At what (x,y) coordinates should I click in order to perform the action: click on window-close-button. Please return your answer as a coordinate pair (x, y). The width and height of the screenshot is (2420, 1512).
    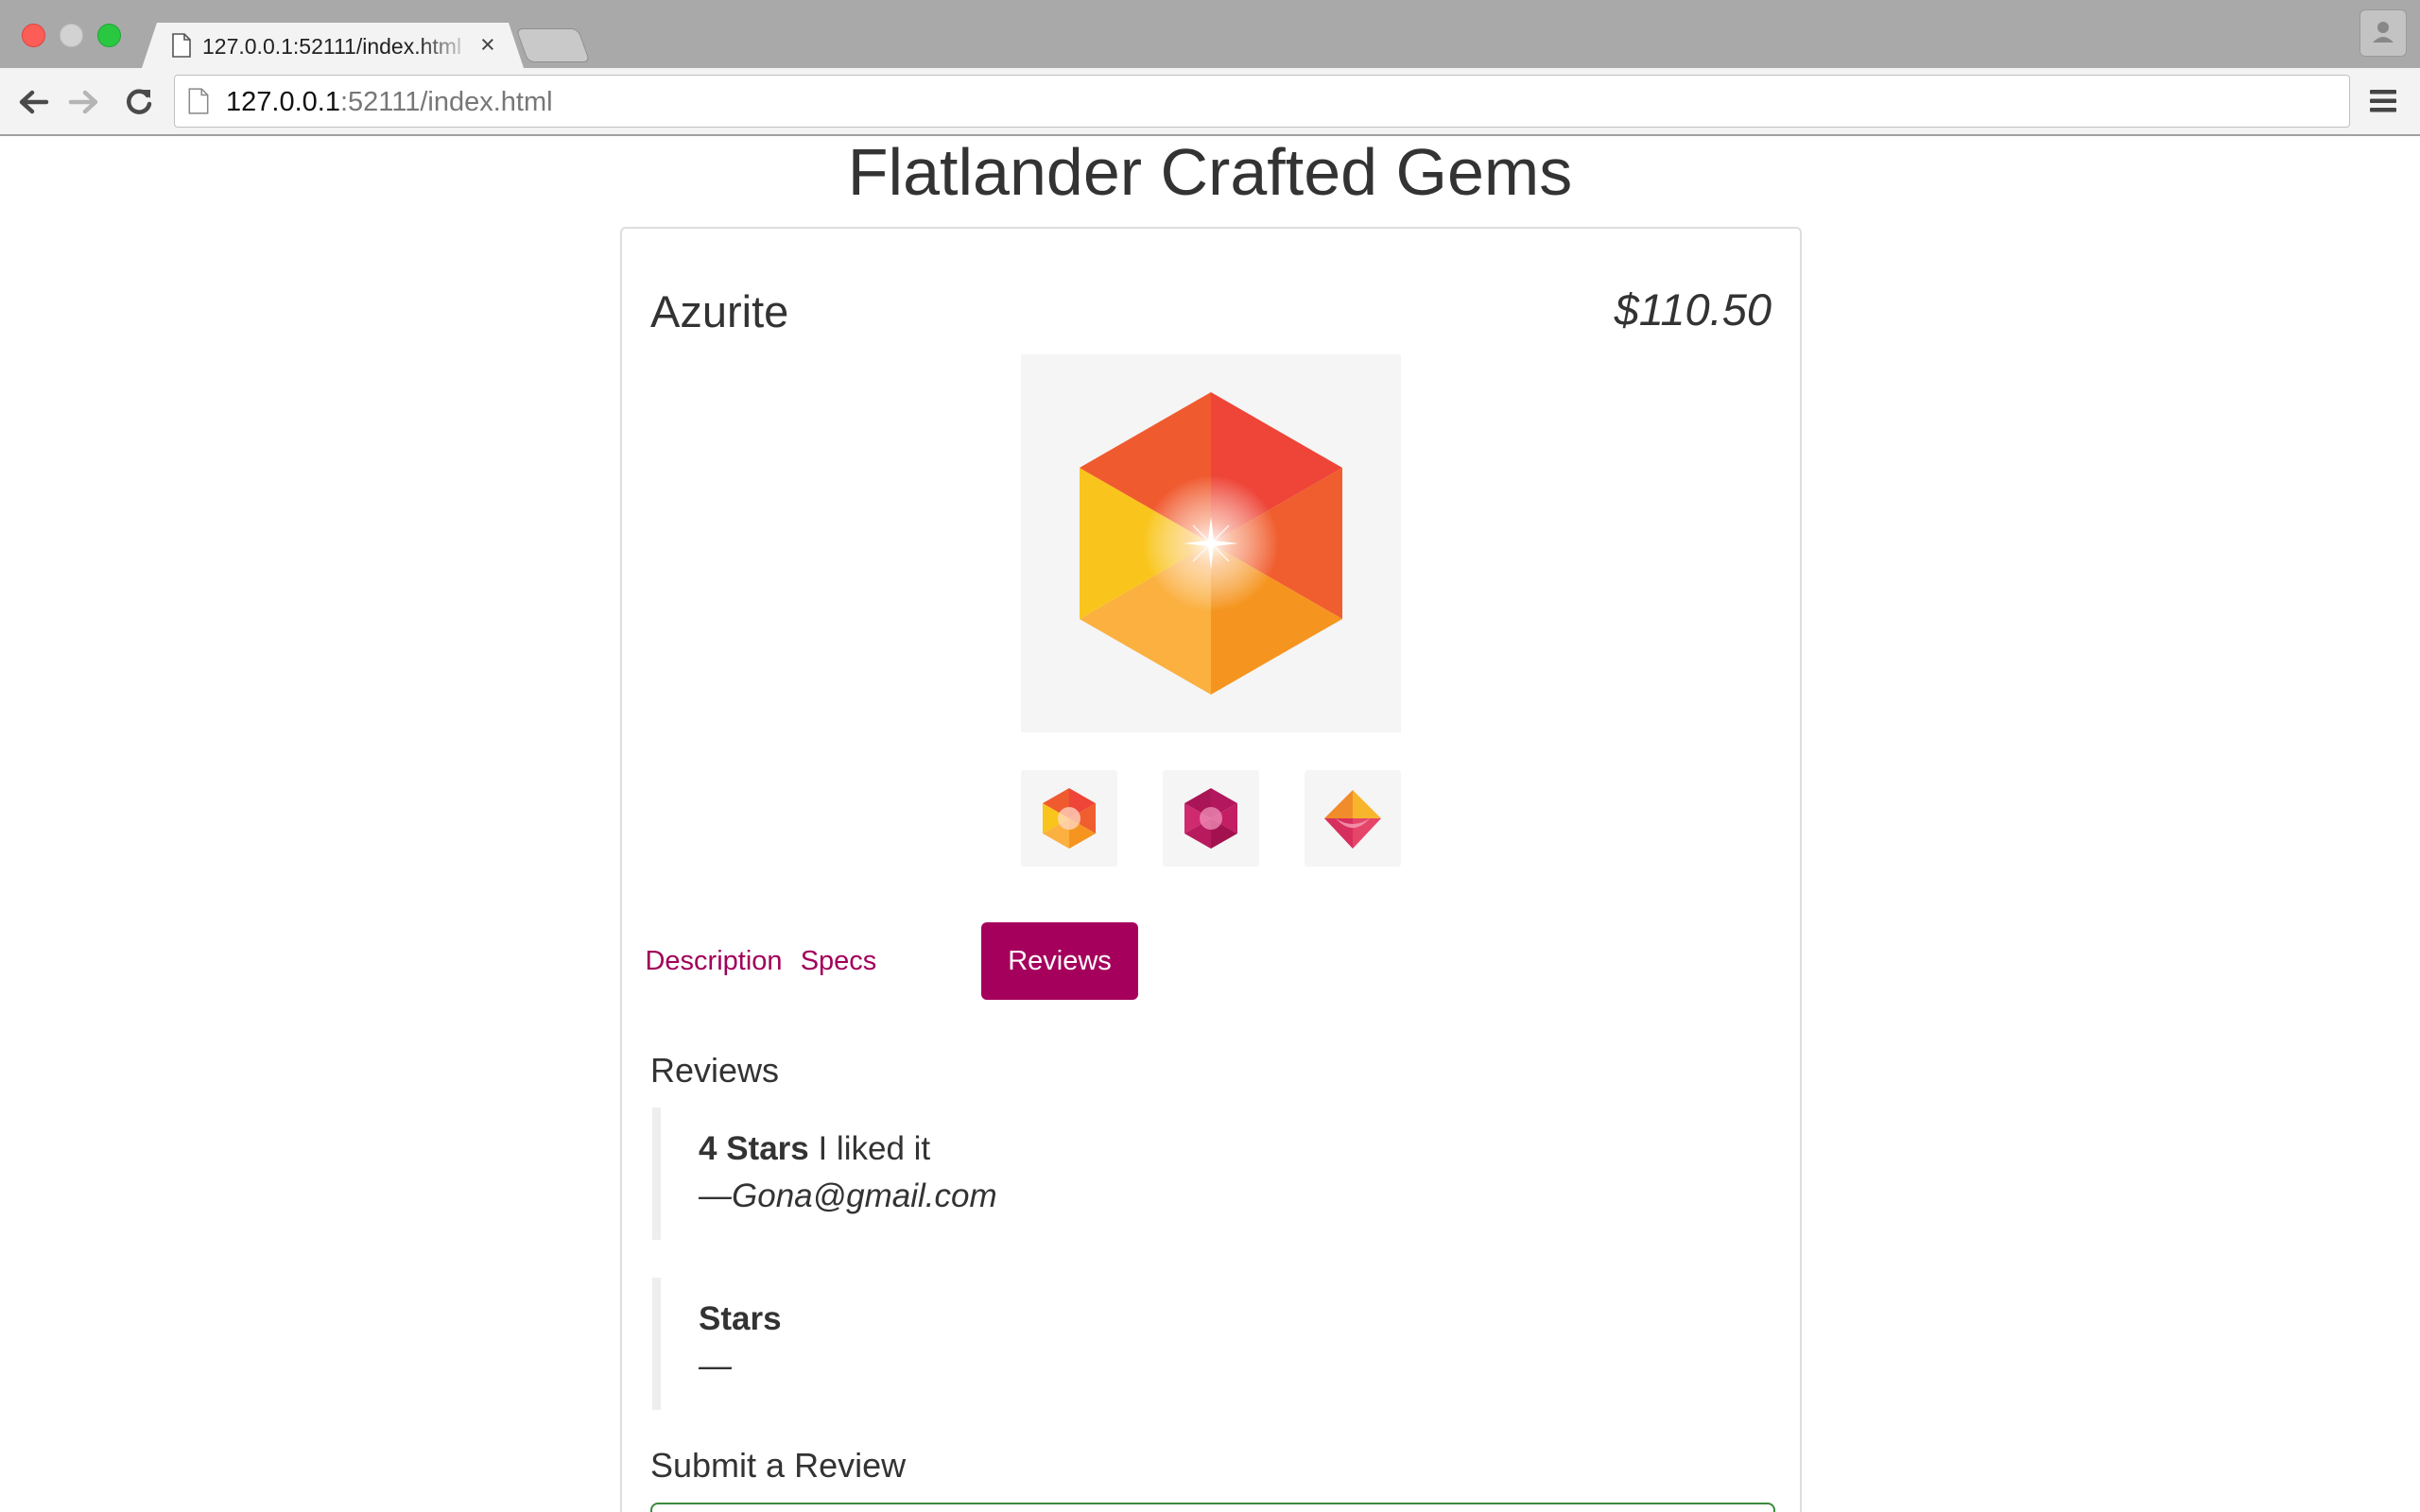
    Looking at the image, I should click on (33, 35).